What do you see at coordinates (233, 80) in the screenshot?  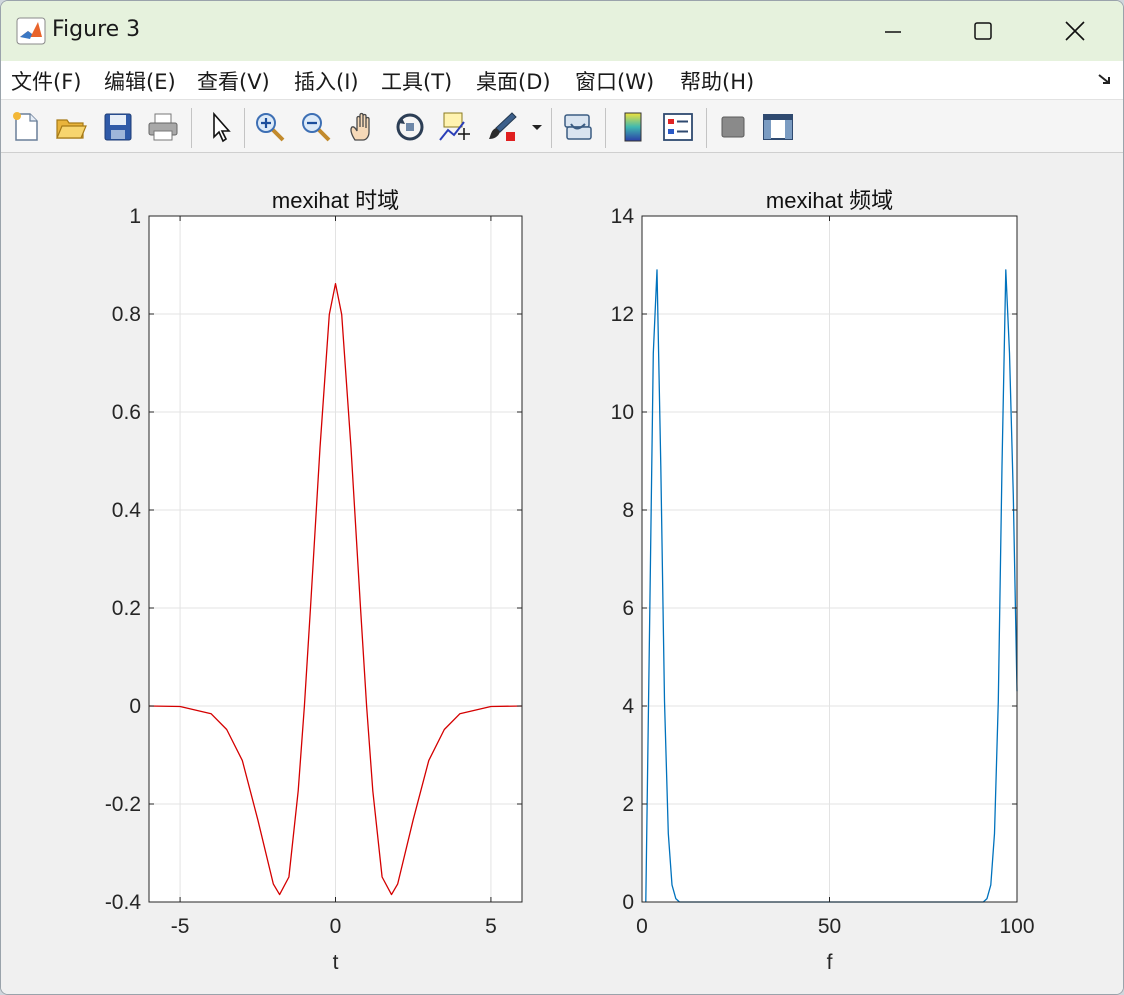 I see `menu-view: 查看(V)` at bounding box center [233, 80].